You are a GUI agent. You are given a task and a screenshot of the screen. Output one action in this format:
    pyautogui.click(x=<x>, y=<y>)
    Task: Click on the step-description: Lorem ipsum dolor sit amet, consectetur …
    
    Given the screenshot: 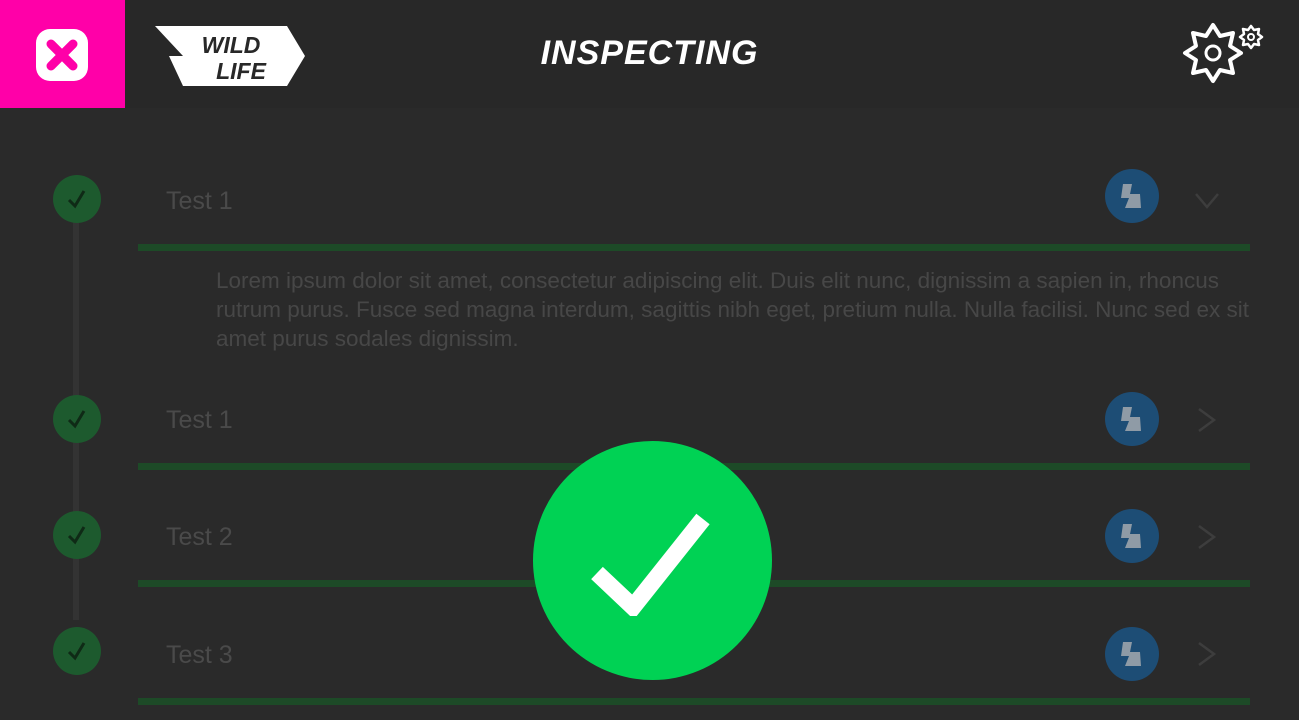 What is the action you would take?
    pyautogui.click(x=732, y=309)
    